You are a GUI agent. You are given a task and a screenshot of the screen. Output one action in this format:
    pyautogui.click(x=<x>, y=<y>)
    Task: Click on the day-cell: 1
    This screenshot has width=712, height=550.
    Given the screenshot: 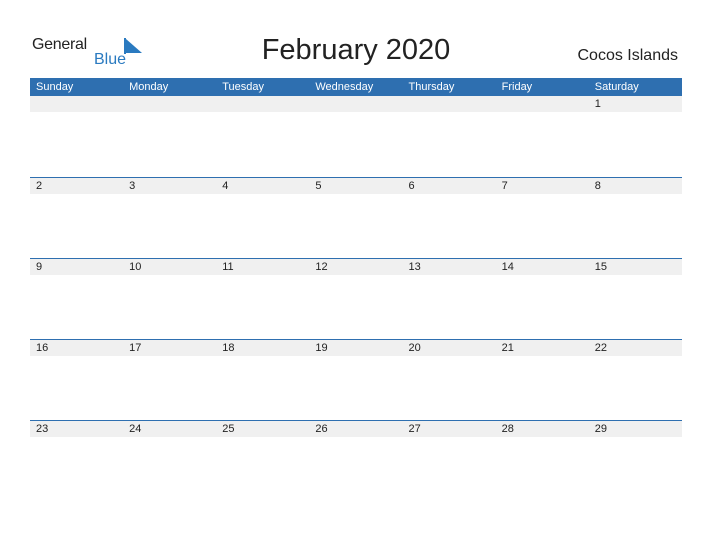 What is the action you would take?
    pyautogui.click(x=597, y=104)
    